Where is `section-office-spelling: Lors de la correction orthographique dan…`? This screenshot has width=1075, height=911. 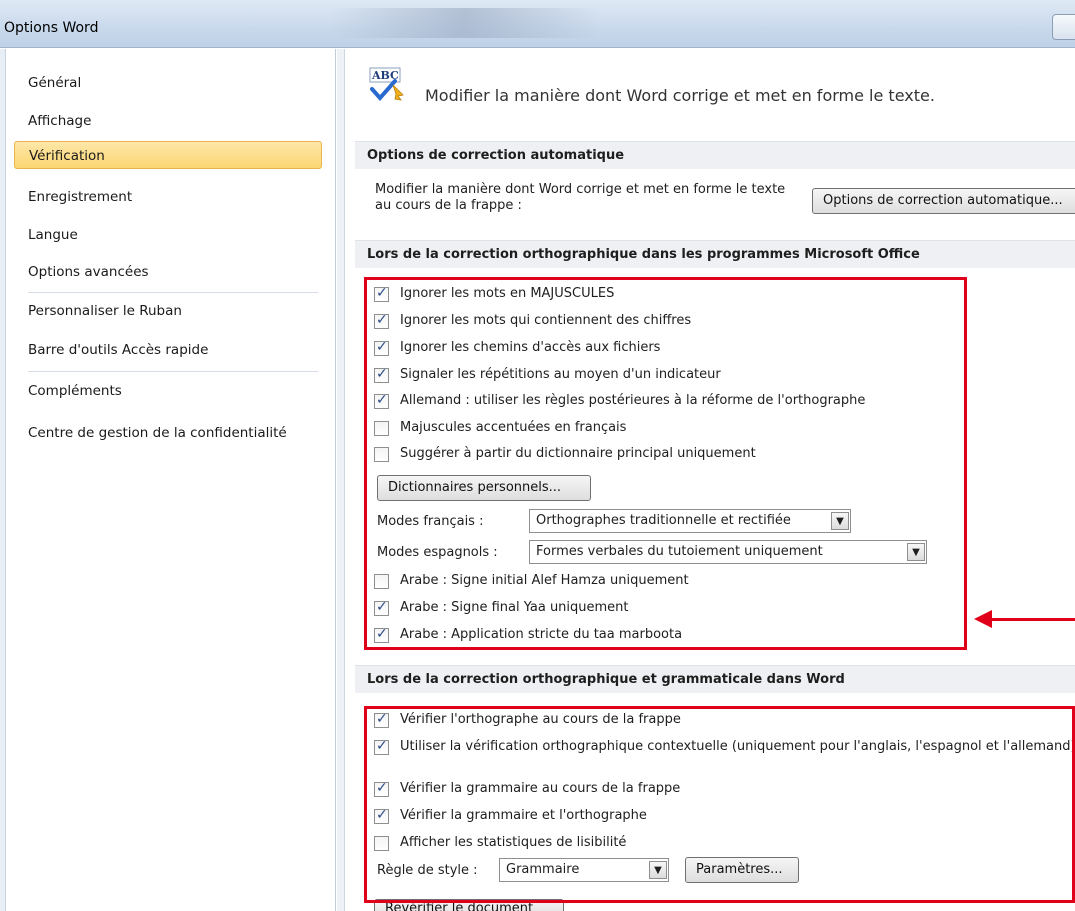
section-office-spelling: Lors de la correction orthographique dan… is located at coordinates (715, 254).